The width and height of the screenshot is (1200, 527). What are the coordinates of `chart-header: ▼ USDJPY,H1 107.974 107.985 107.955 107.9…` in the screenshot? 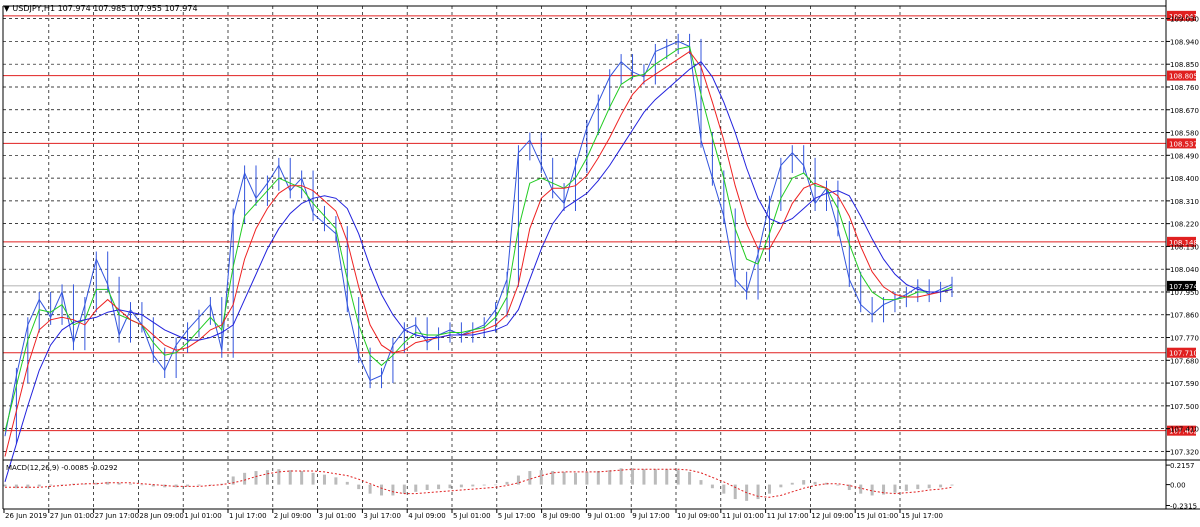 It's located at (101, 8).